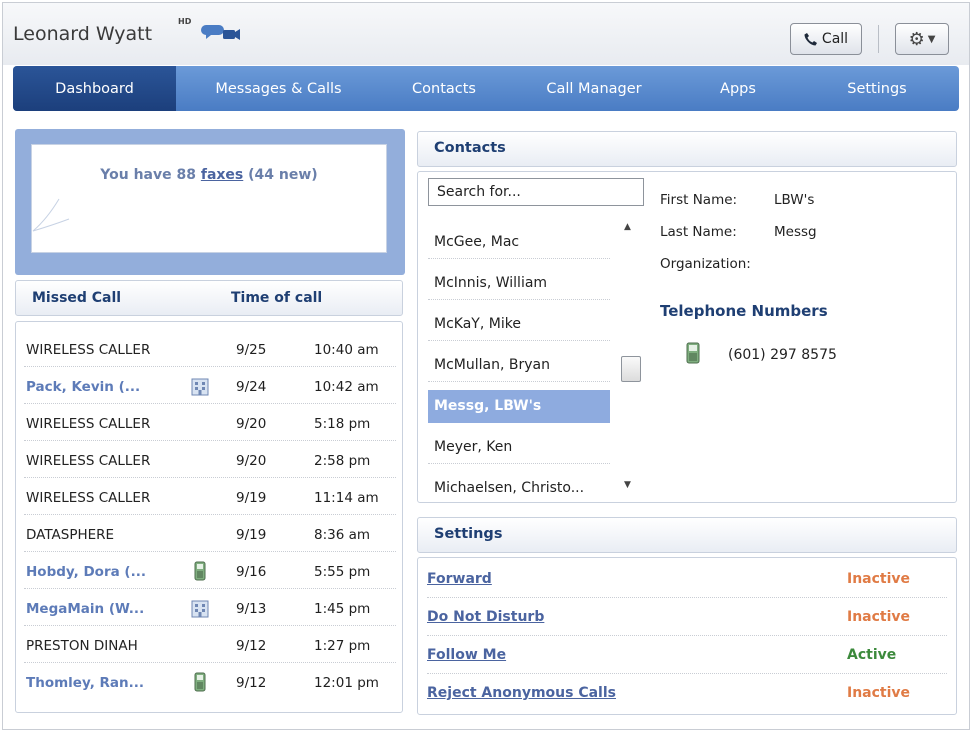  Describe the element at coordinates (519, 406) in the screenshot. I see `contact-list-item-selected: Messg, LBW's` at that location.